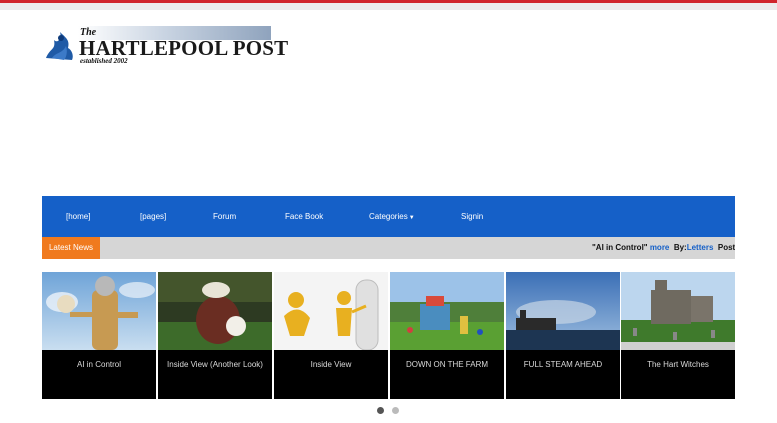  What do you see at coordinates (59, 46) in the screenshot?
I see `logo-emblem-icon` at bounding box center [59, 46].